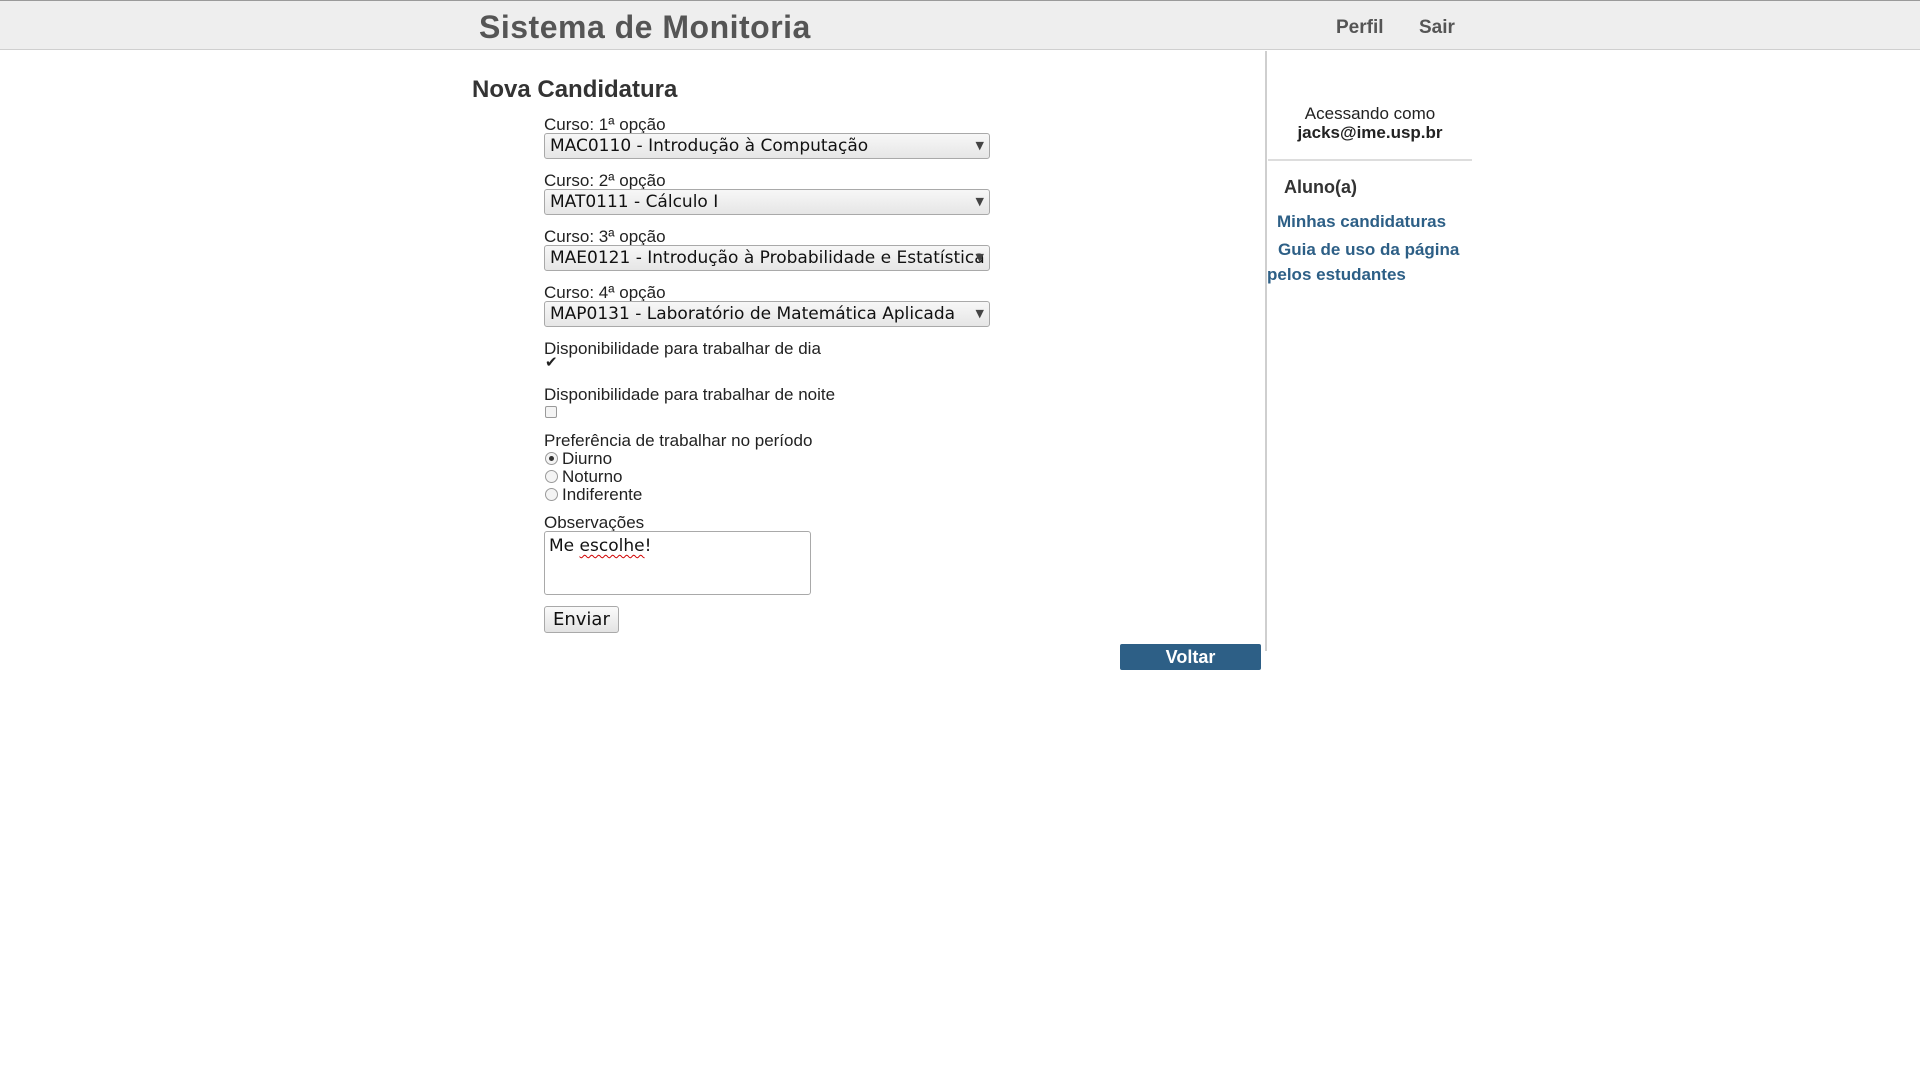 This screenshot has width=1920, height=1080. I want to click on day-availability-label: Disponibilidade para trabalhar de dia, so click(682, 348).